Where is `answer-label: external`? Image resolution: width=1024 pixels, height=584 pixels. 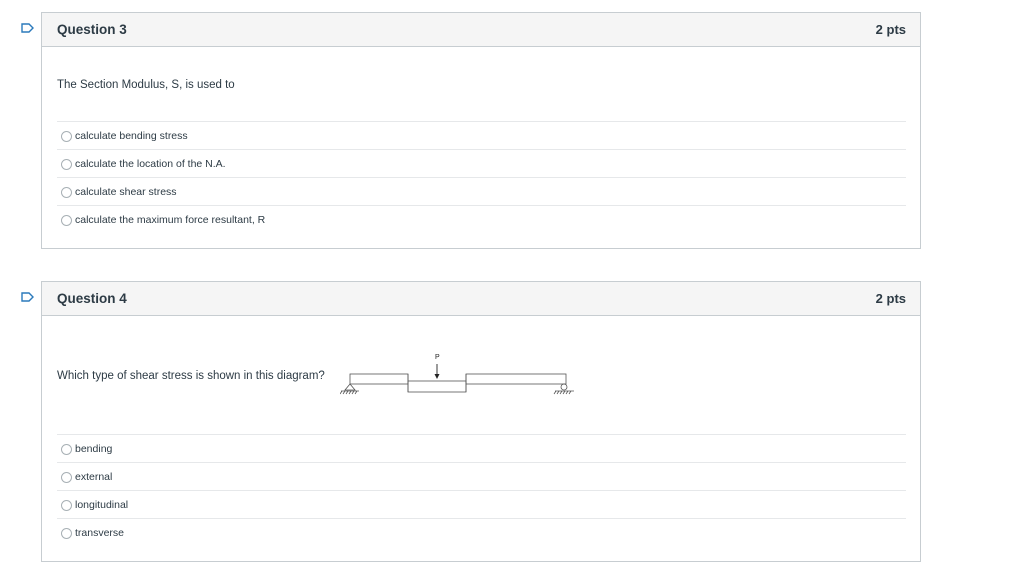
answer-label: external is located at coordinates (93, 477).